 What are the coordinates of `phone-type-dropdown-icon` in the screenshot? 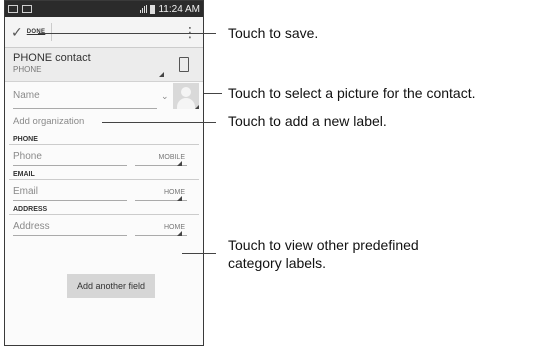 It's located at (179, 163).